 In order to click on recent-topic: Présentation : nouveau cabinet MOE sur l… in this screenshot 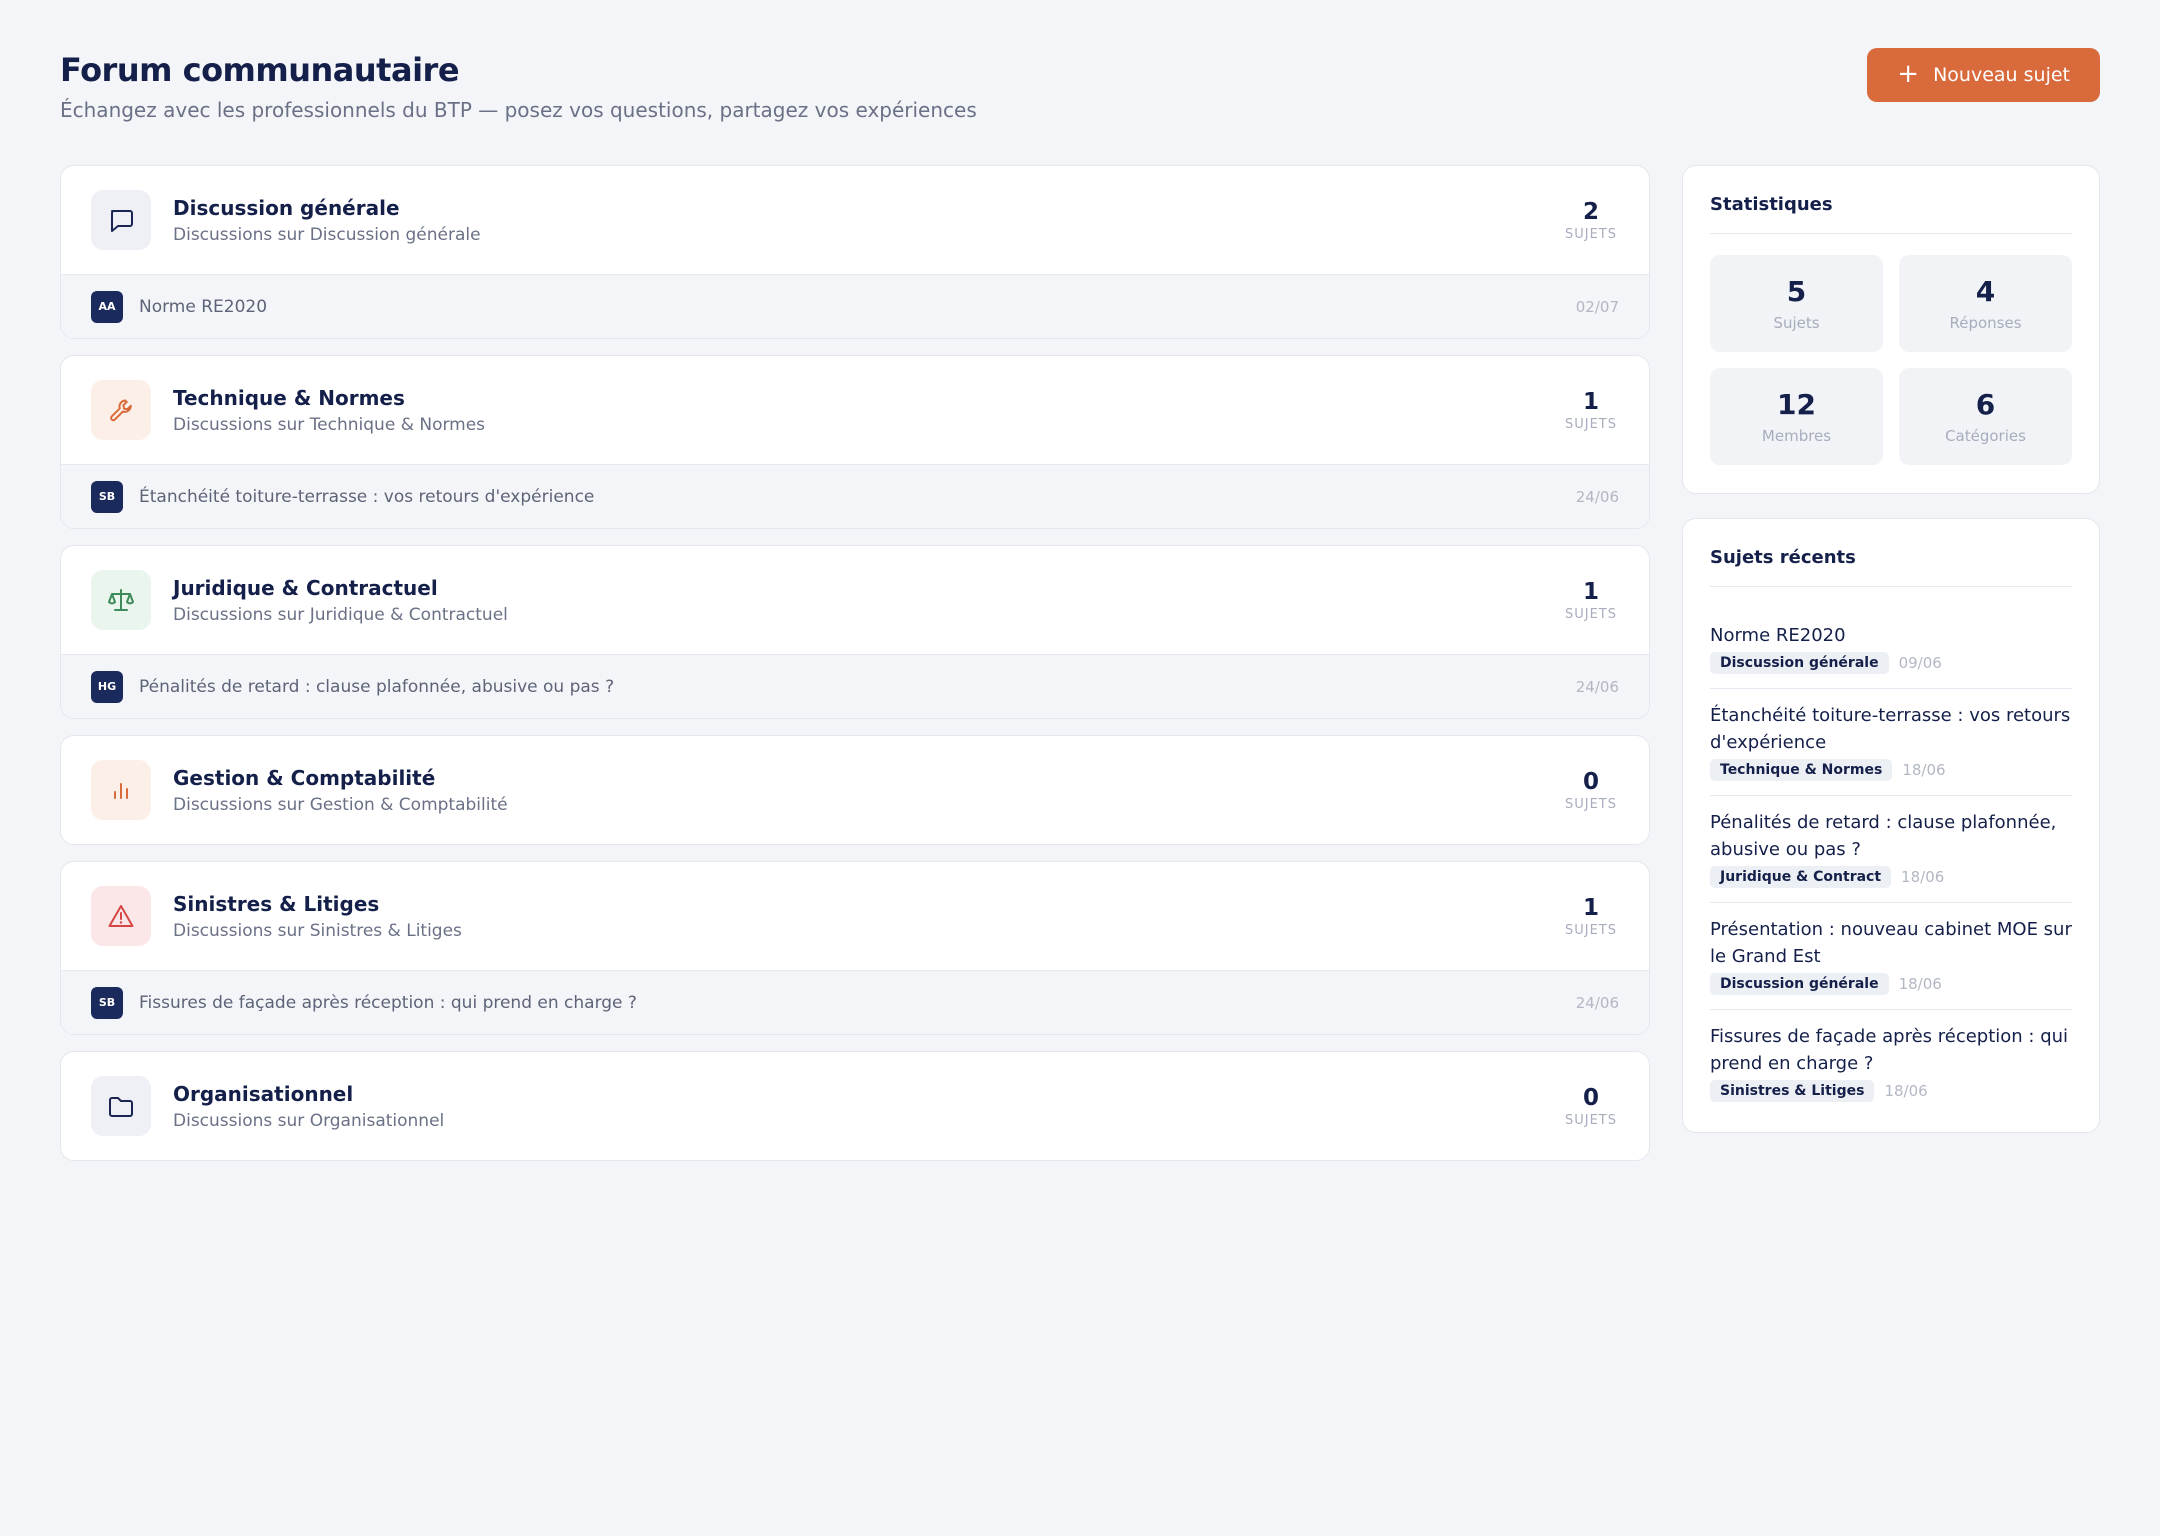, I will do `click(1891, 956)`.